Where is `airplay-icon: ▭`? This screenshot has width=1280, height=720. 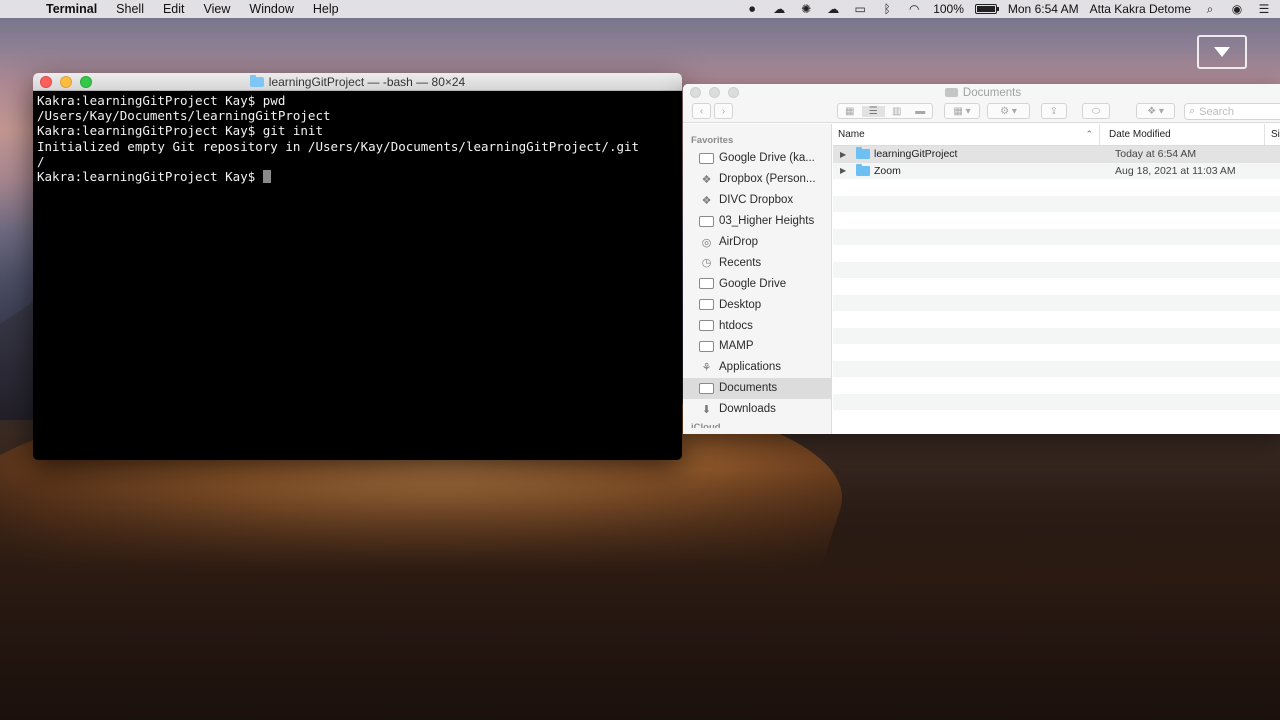
airplay-icon: ▭ is located at coordinates (860, 9).